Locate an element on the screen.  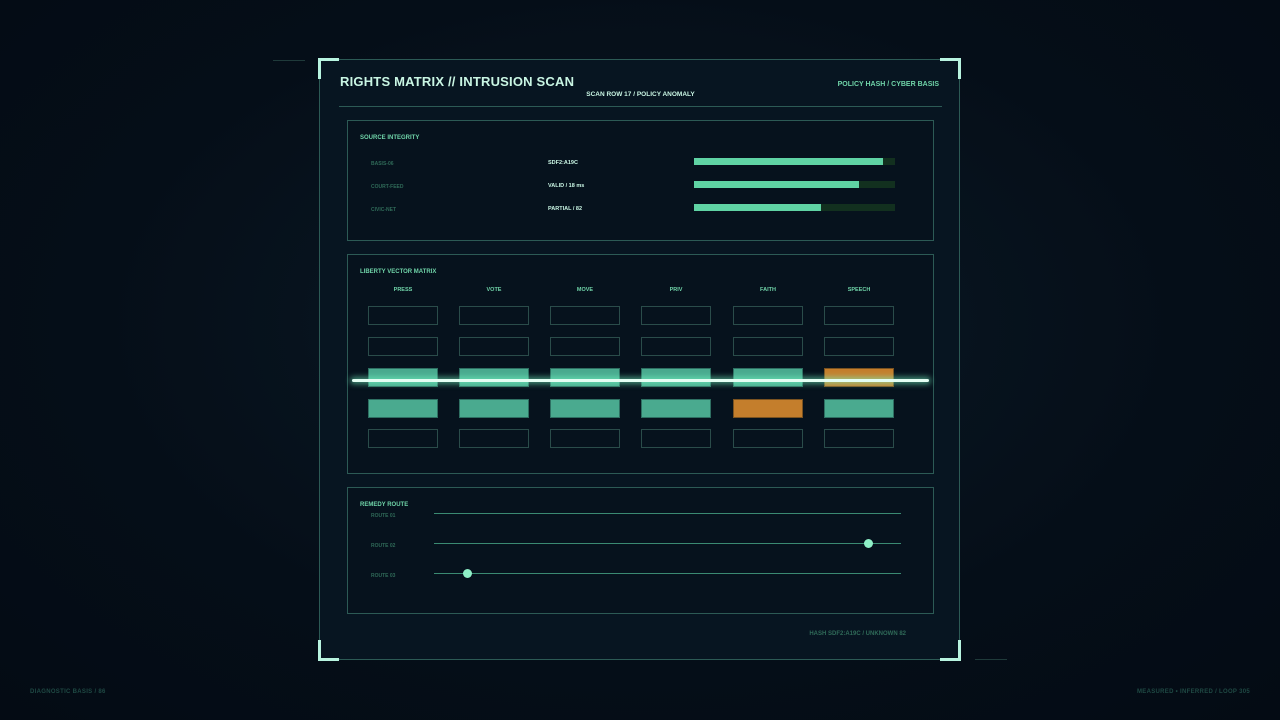
source-label: CIVIC-NET is located at coordinates (383, 210).